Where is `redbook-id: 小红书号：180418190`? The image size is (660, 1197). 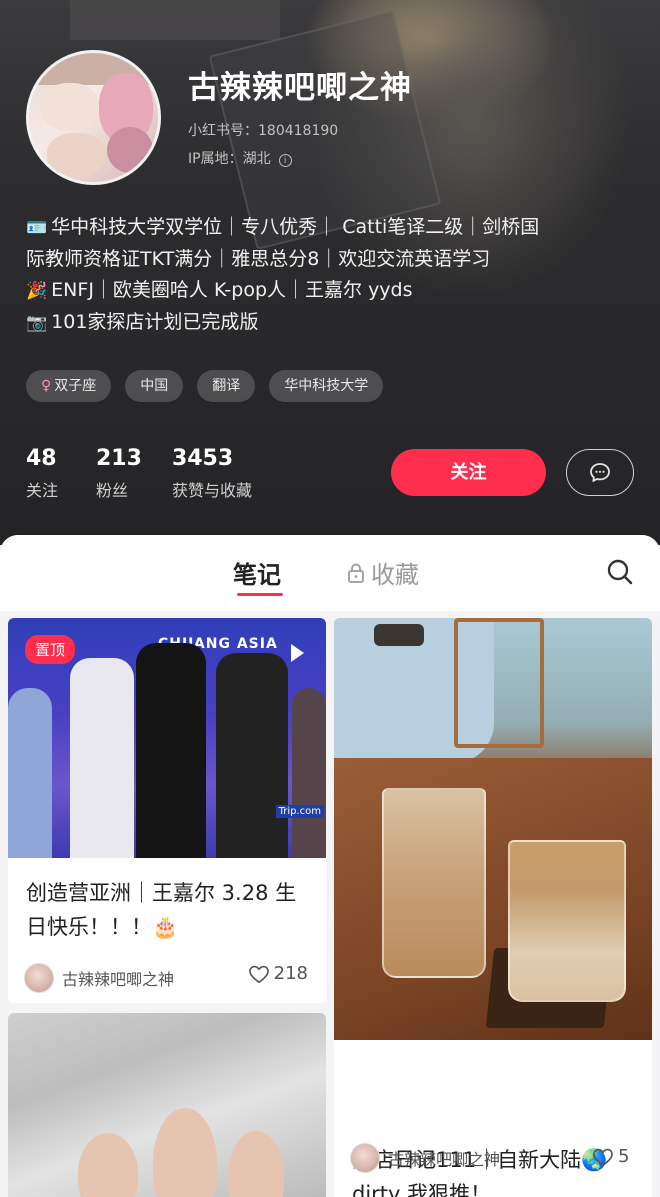 redbook-id: 小红书号：180418190 is located at coordinates (263, 130).